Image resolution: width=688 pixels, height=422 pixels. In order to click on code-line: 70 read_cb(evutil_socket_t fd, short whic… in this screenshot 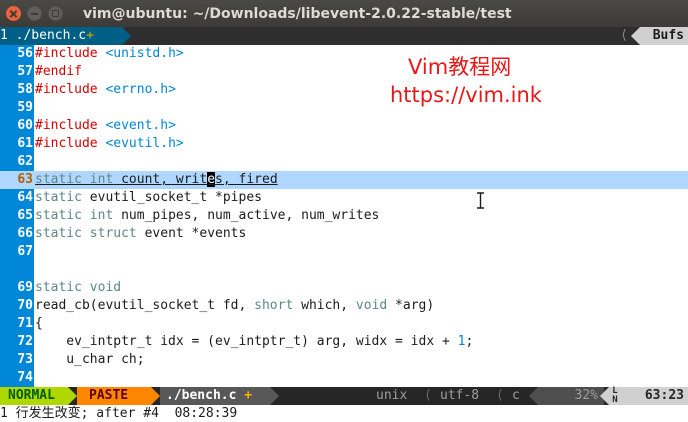, I will do `click(344, 306)`.